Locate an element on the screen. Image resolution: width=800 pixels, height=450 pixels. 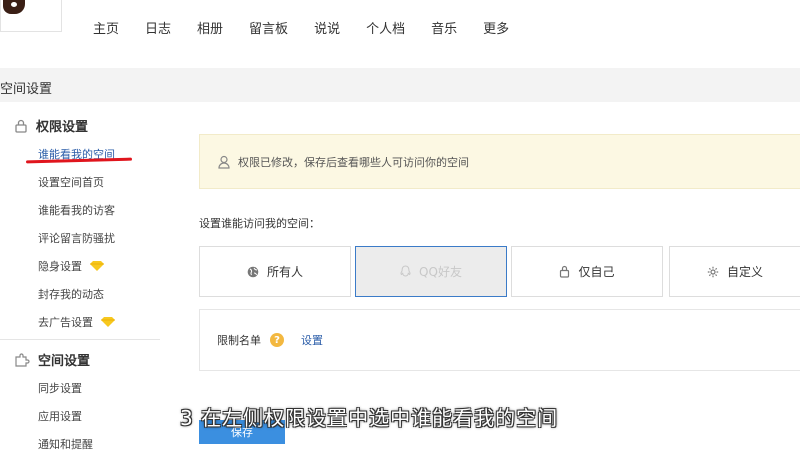
avatar is located at coordinates (31, 16).